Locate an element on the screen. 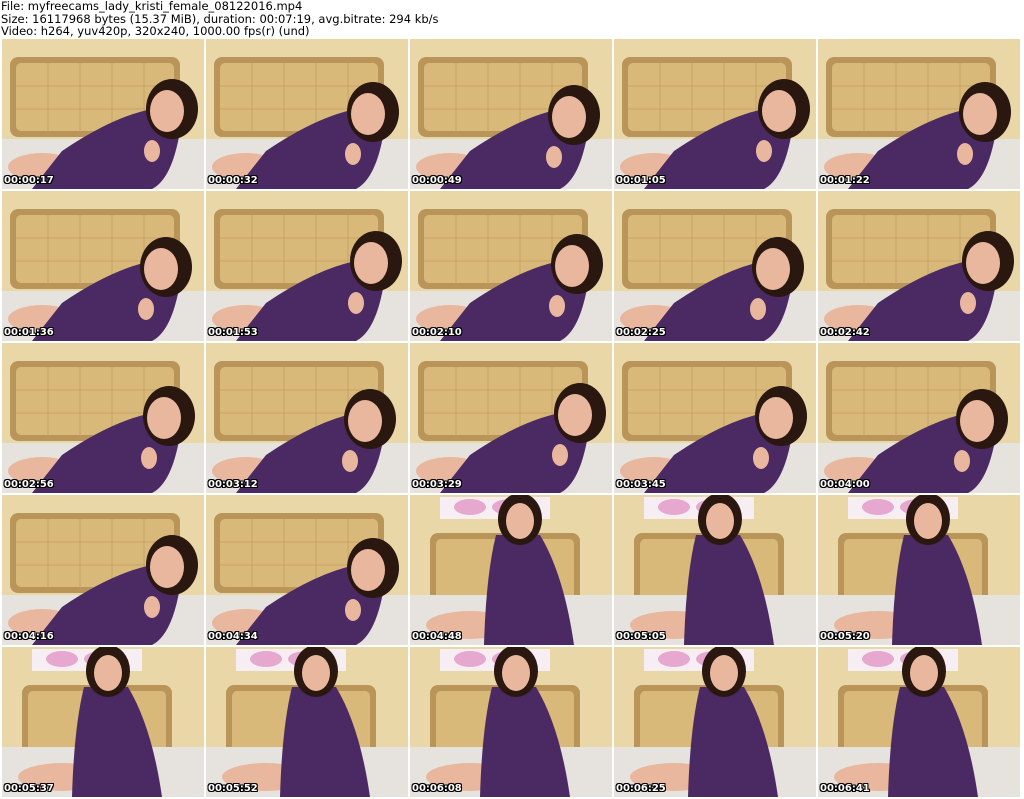 Image resolution: width=1024 pixels, height=799 pixels. thumbnail-timestamp: 00:03:12 is located at coordinates (233, 484).